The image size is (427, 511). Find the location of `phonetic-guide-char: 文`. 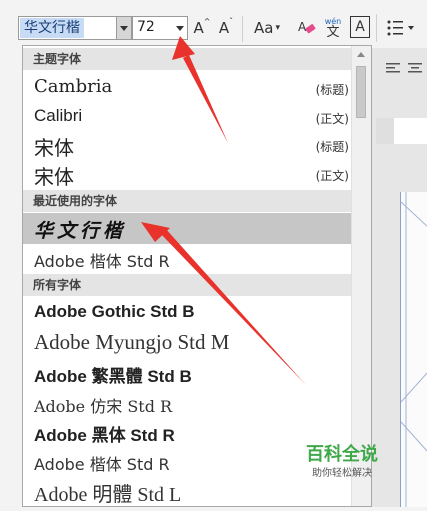

phonetic-guide-char: 文 is located at coordinates (333, 32).